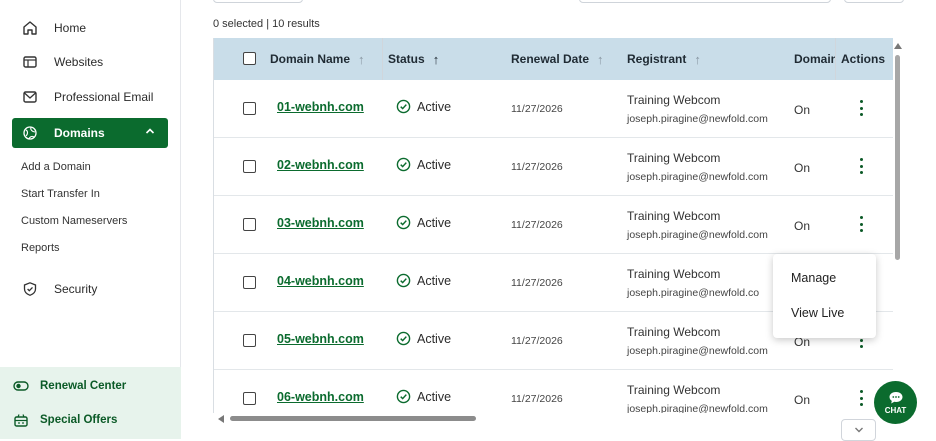 This screenshot has width=936, height=441. Describe the element at coordinates (258, 1) in the screenshot. I see `top-button-partial` at that location.